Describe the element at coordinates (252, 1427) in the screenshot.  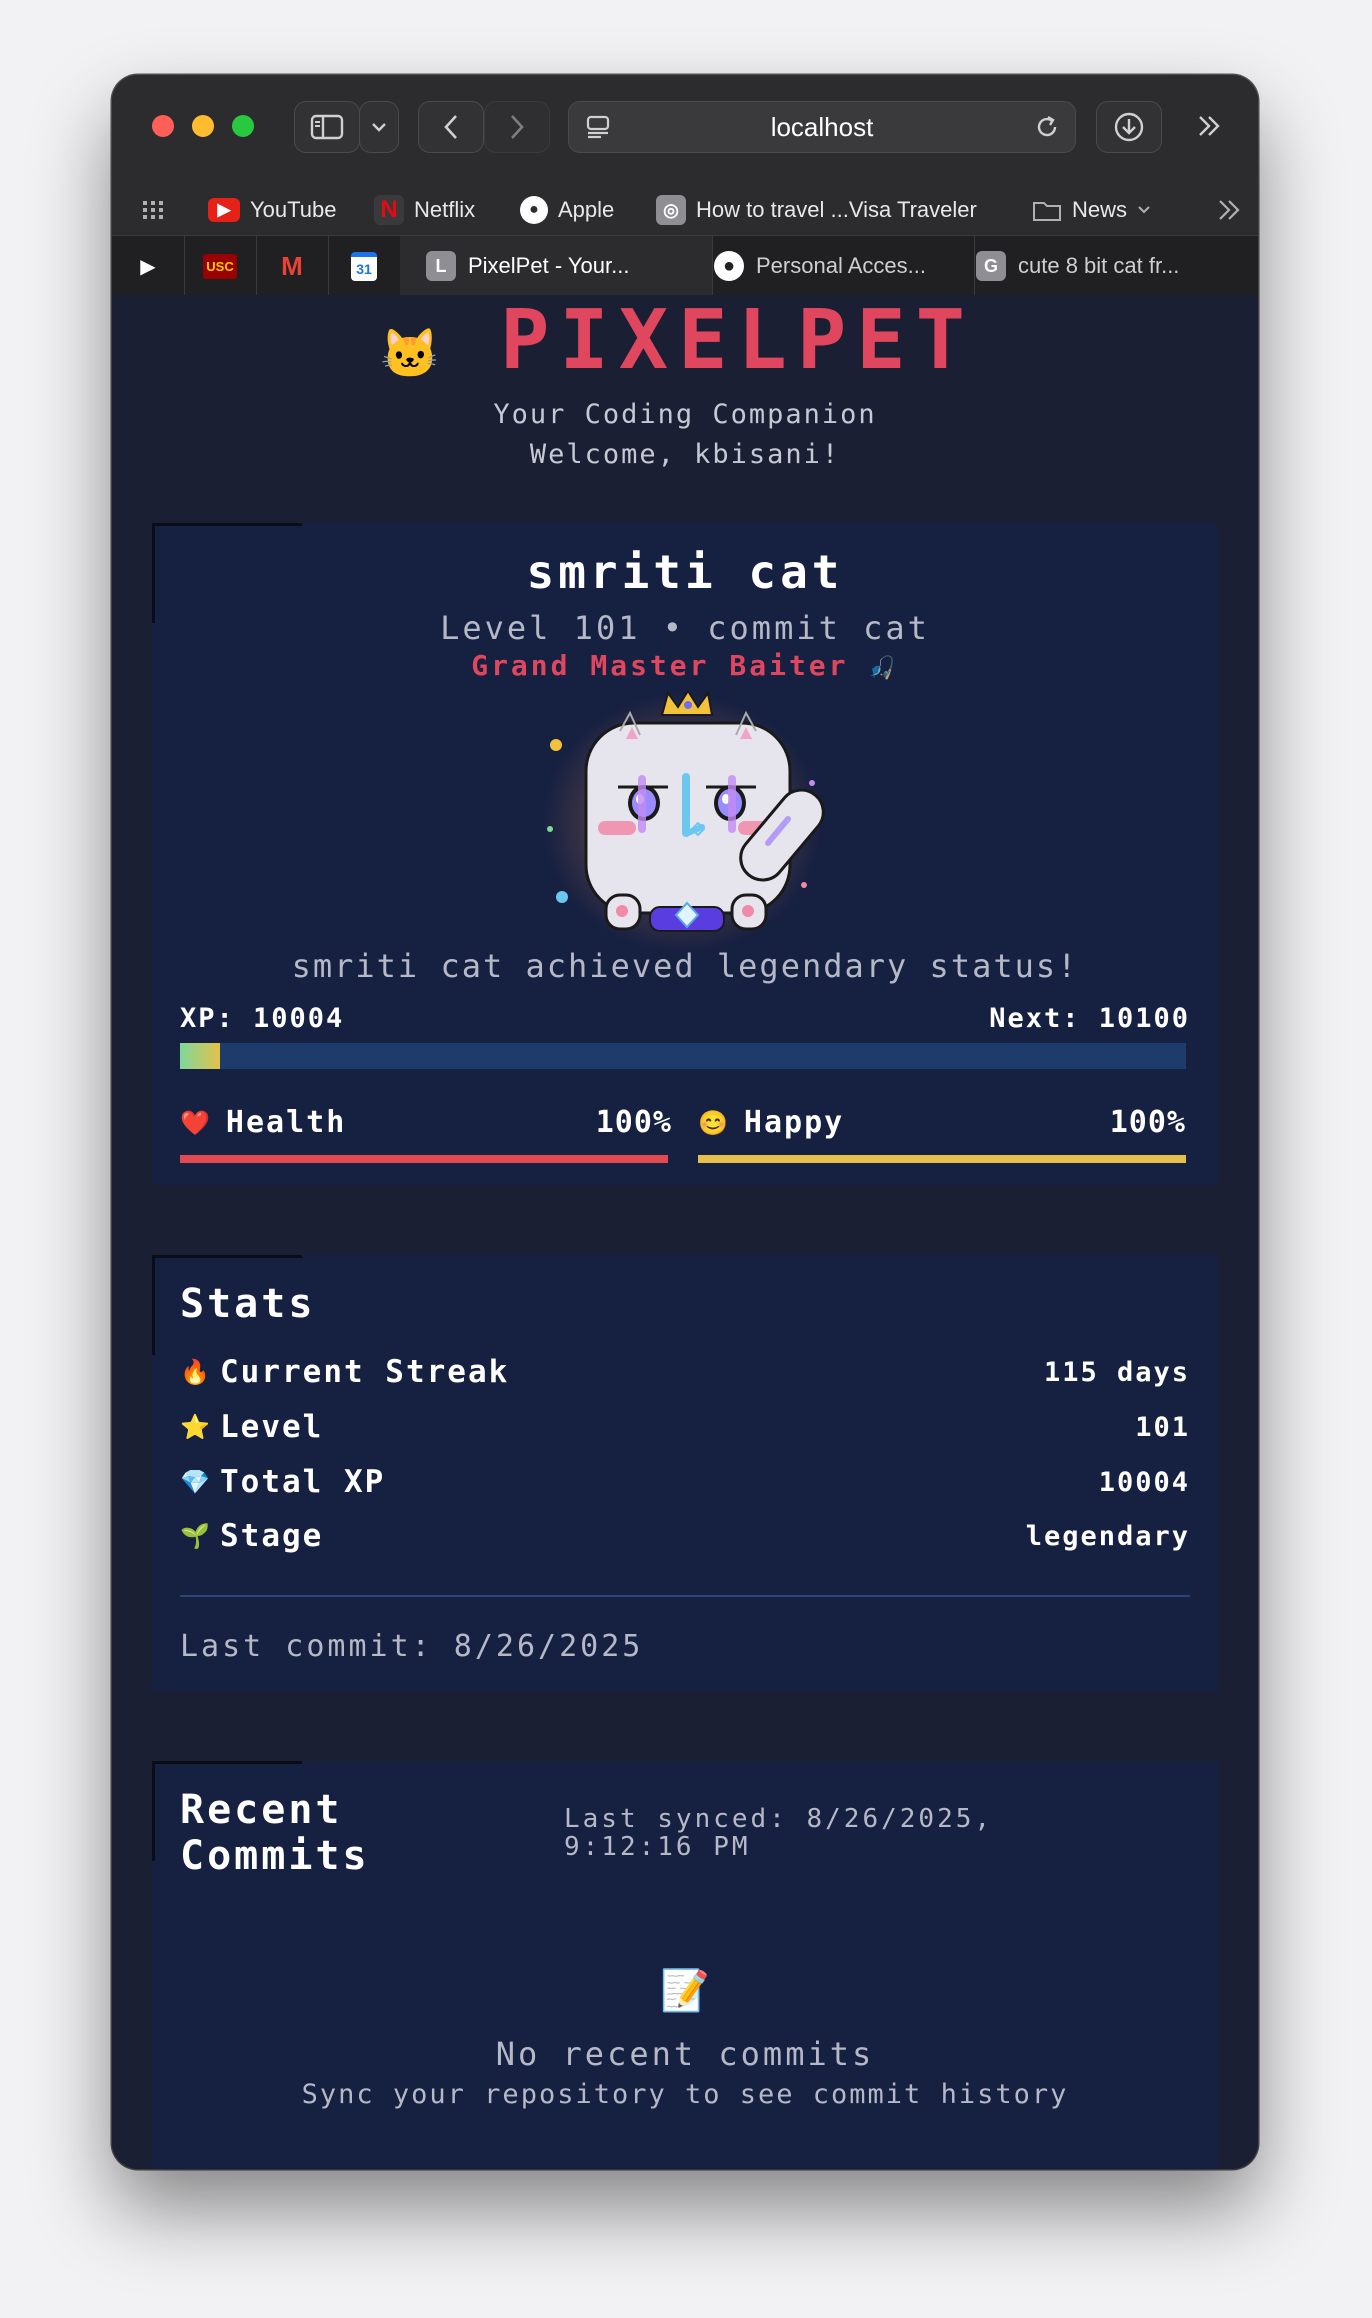
I see `stat-label: ⭐ Level` at that location.